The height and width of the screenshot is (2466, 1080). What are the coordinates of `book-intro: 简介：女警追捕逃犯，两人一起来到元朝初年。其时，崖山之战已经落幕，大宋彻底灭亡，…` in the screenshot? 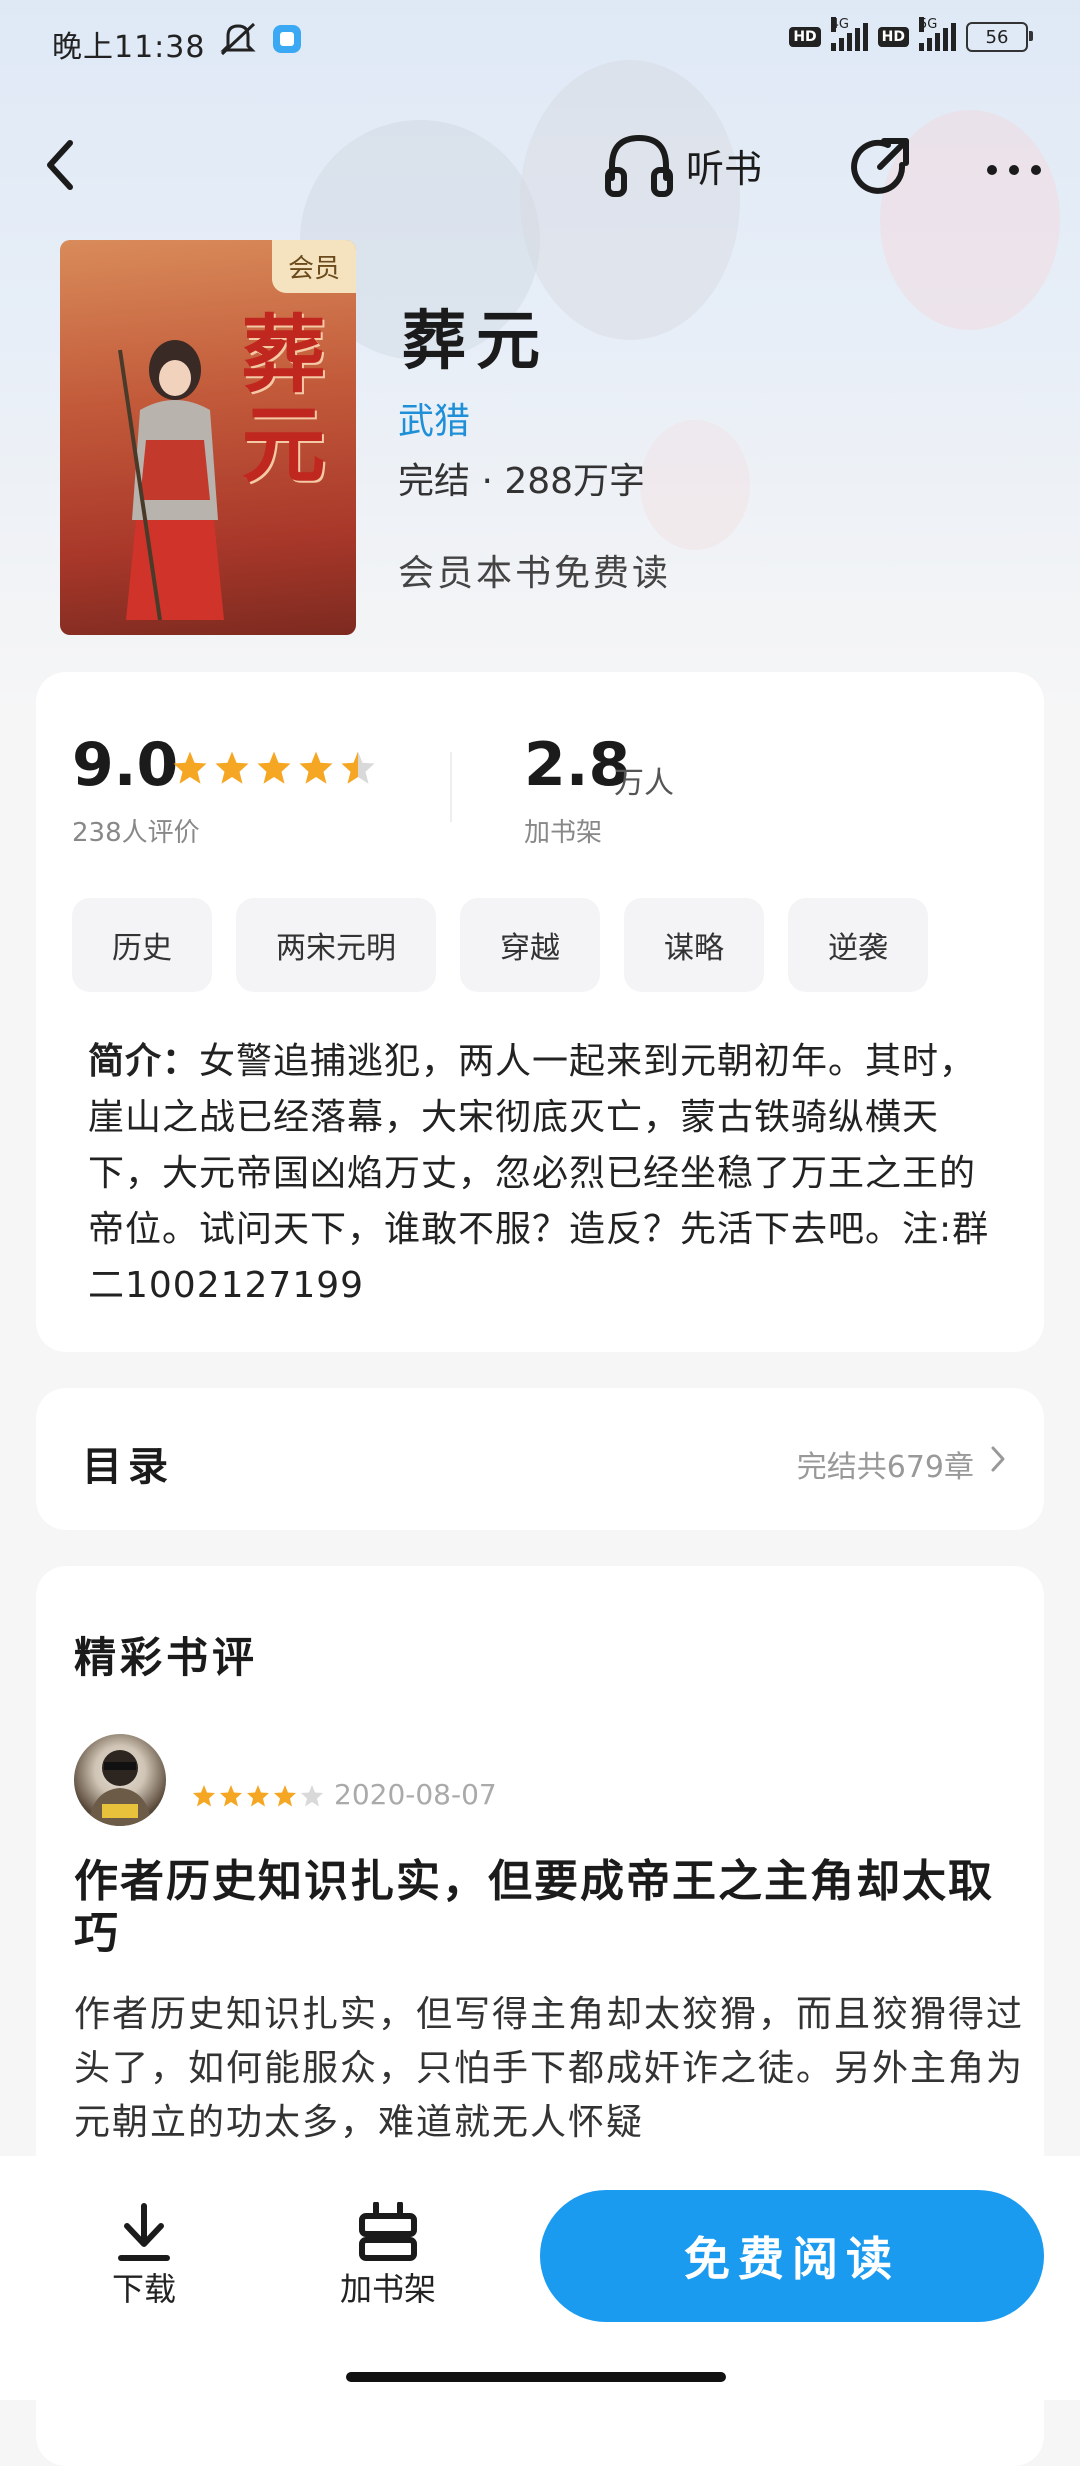 It's located at (548, 1174).